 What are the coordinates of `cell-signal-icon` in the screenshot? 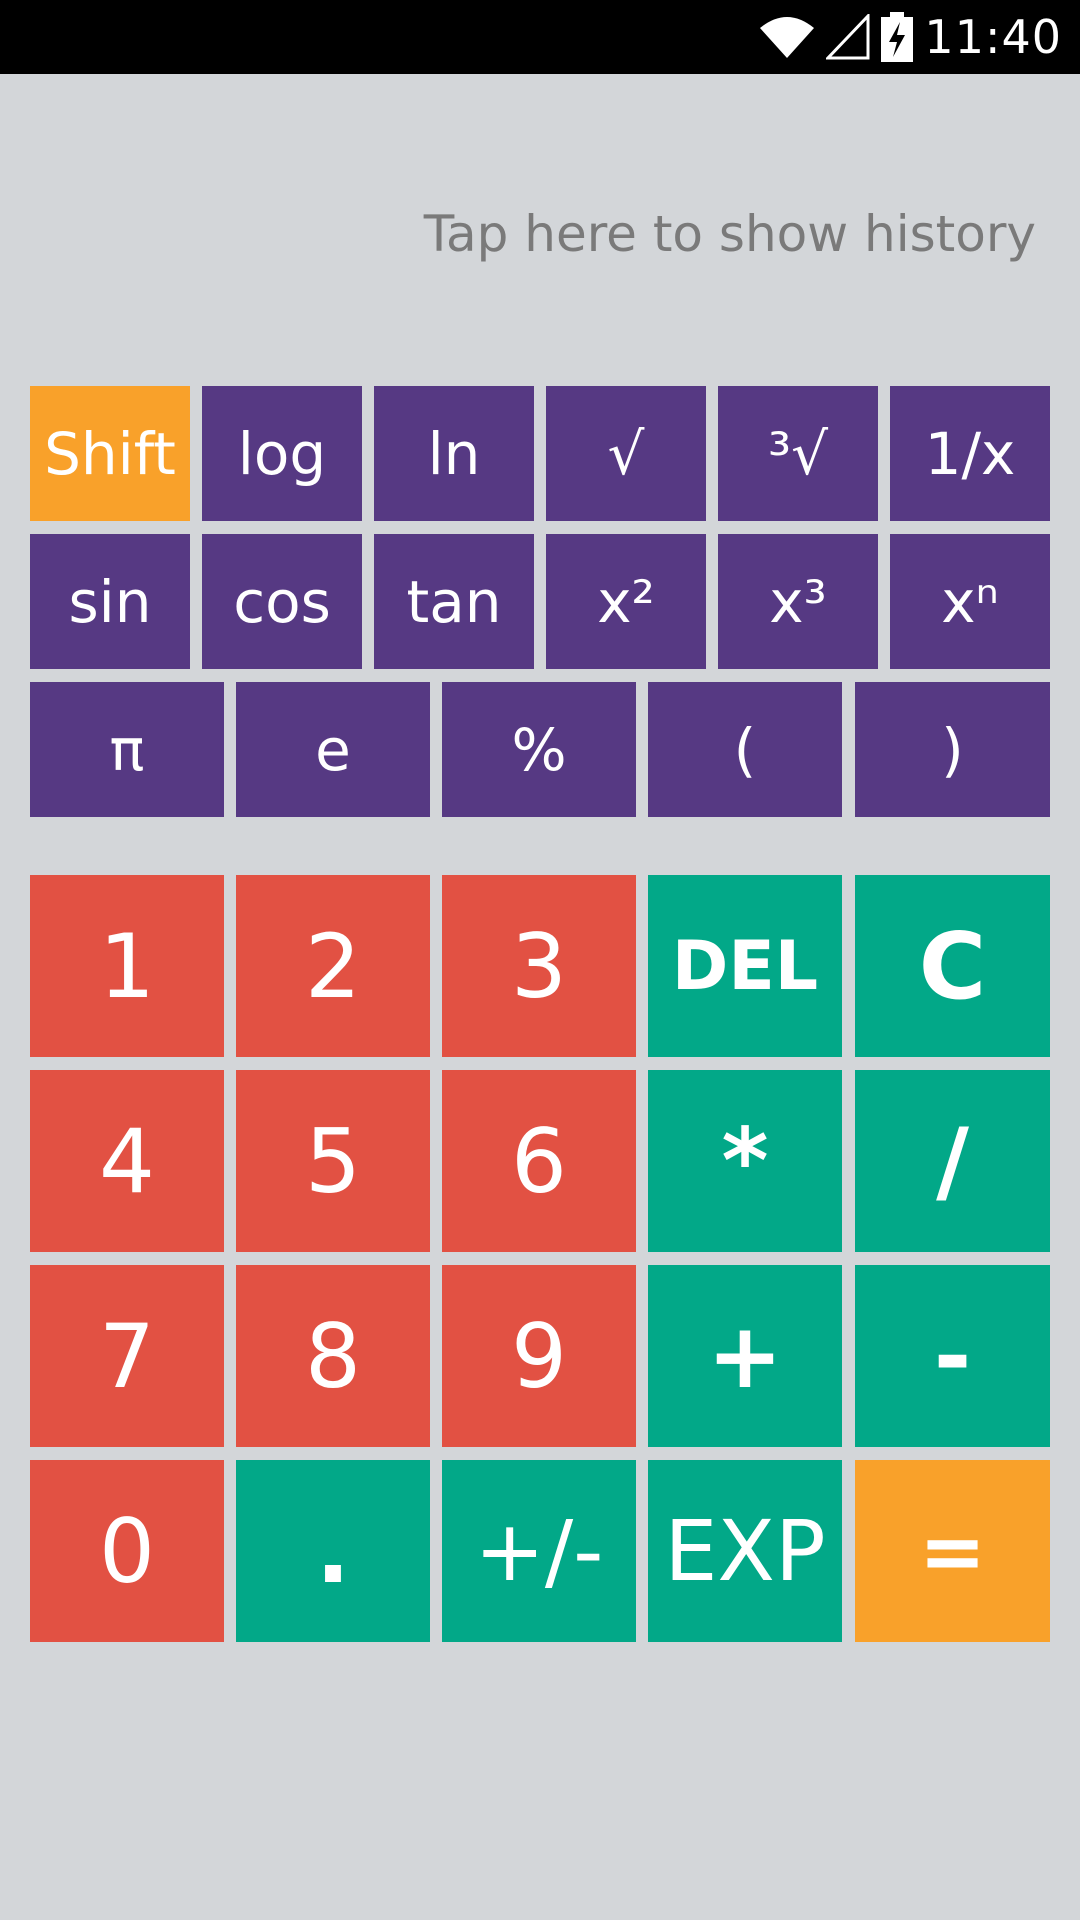 It's located at (848, 37).